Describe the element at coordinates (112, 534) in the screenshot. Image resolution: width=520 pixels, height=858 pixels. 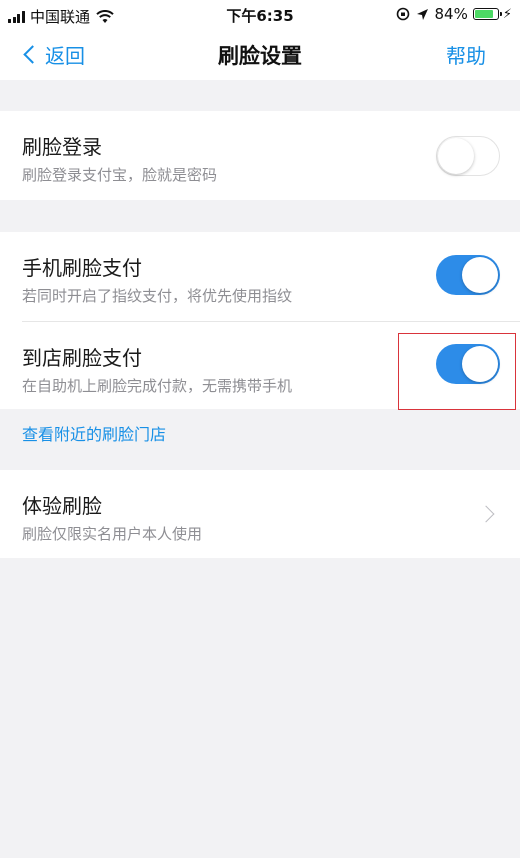
I see `try-face-subtitle: 刷脸仅限实名用户本人使用` at that location.